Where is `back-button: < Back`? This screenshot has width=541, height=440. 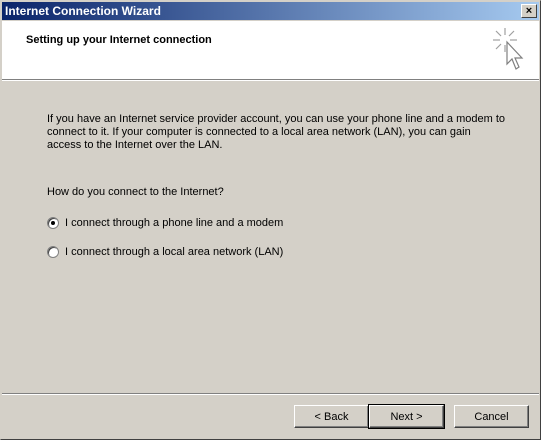 back-button: < Back is located at coordinates (331, 416).